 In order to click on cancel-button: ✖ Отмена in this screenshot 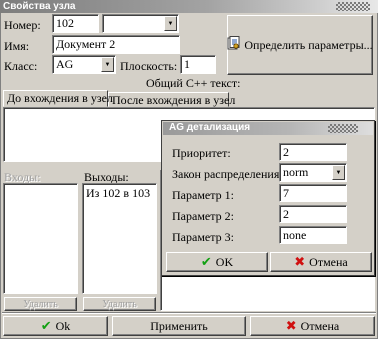, I will do `click(312, 326)`.